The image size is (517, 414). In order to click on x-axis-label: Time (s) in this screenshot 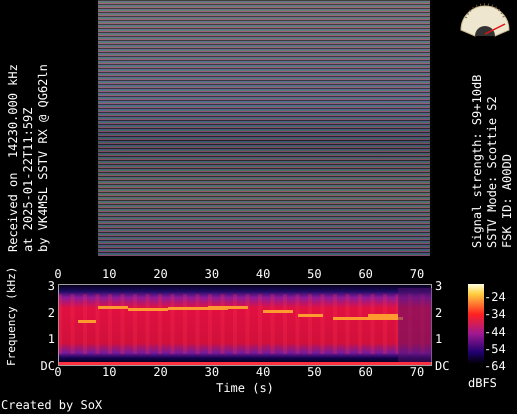, I will do `click(245, 388)`.